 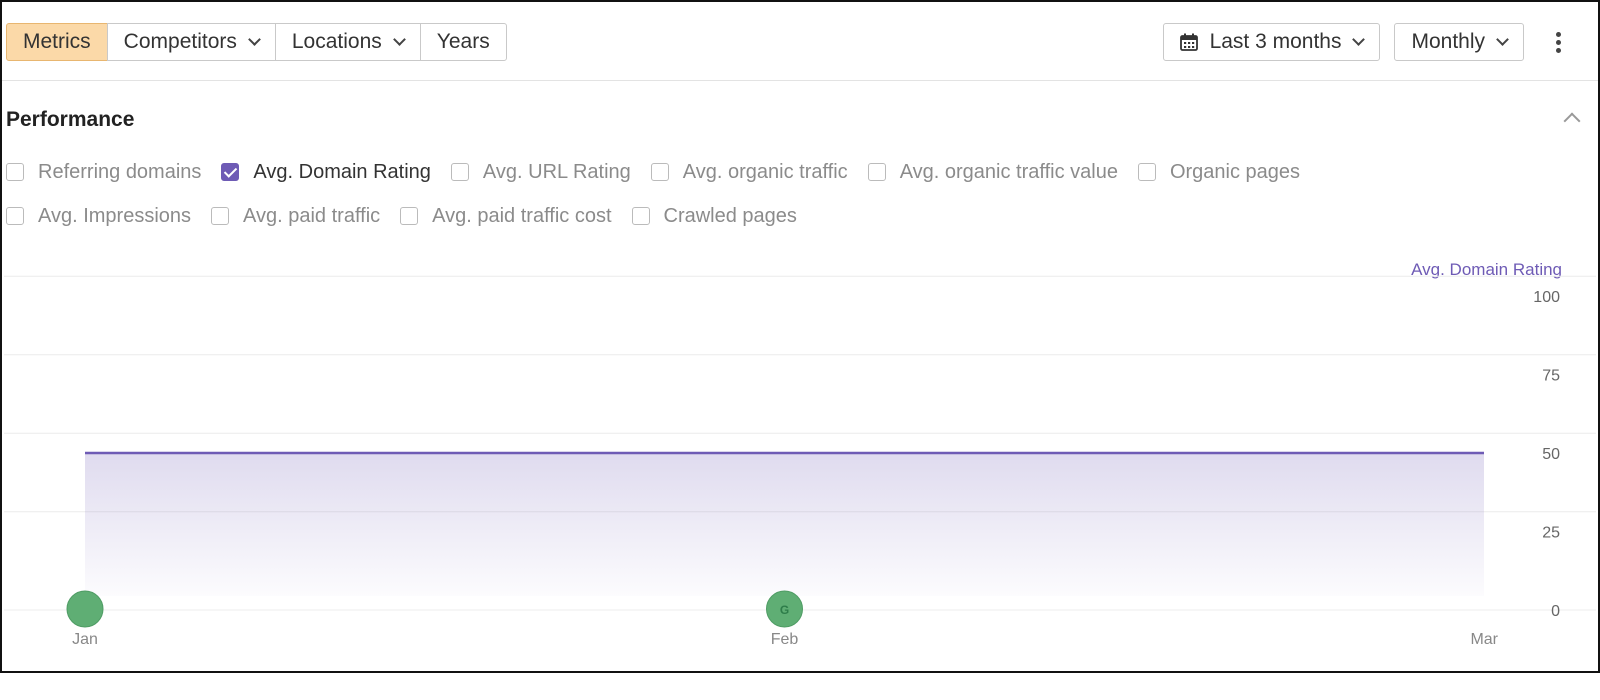 I want to click on checkbox-crawled-pages: Crawled pages, so click(x=714, y=216).